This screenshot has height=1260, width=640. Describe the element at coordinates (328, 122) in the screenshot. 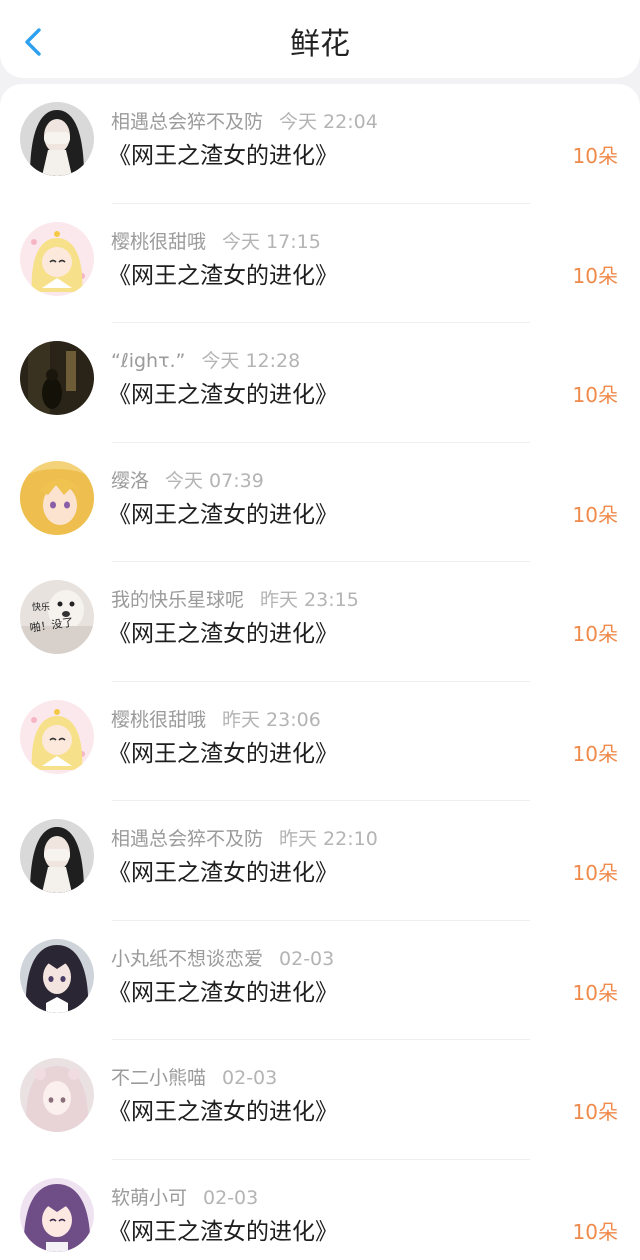

I see `timestamp: 今天 22:04` at that location.